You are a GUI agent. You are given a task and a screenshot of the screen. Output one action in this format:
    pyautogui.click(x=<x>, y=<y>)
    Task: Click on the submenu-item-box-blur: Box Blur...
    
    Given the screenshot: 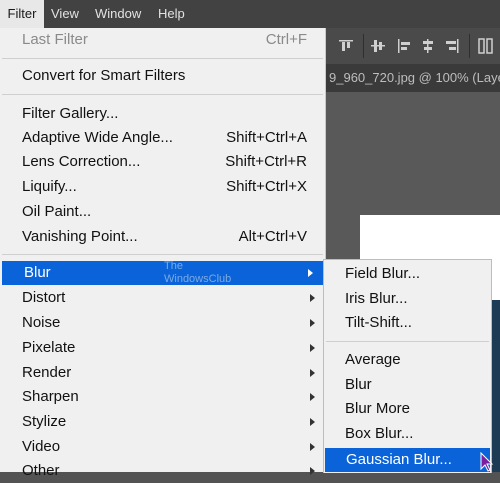 What is the action you would take?
    pyautogui.click(x=407, y=434)
    